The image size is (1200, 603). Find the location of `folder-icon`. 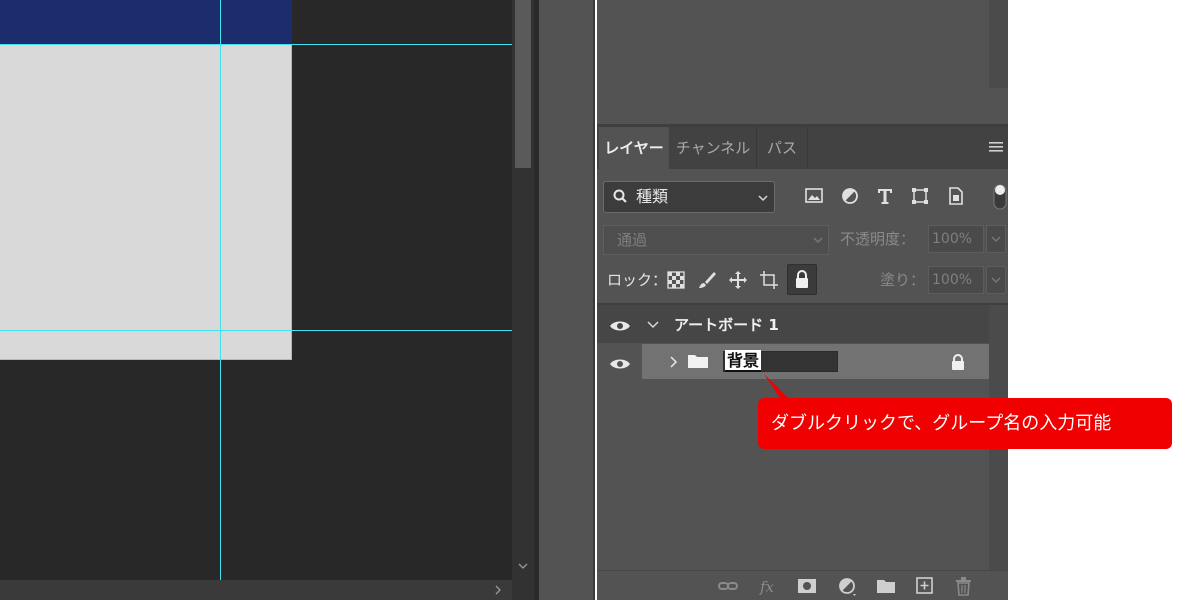

folder-icon is located at coordinates (698, 361).